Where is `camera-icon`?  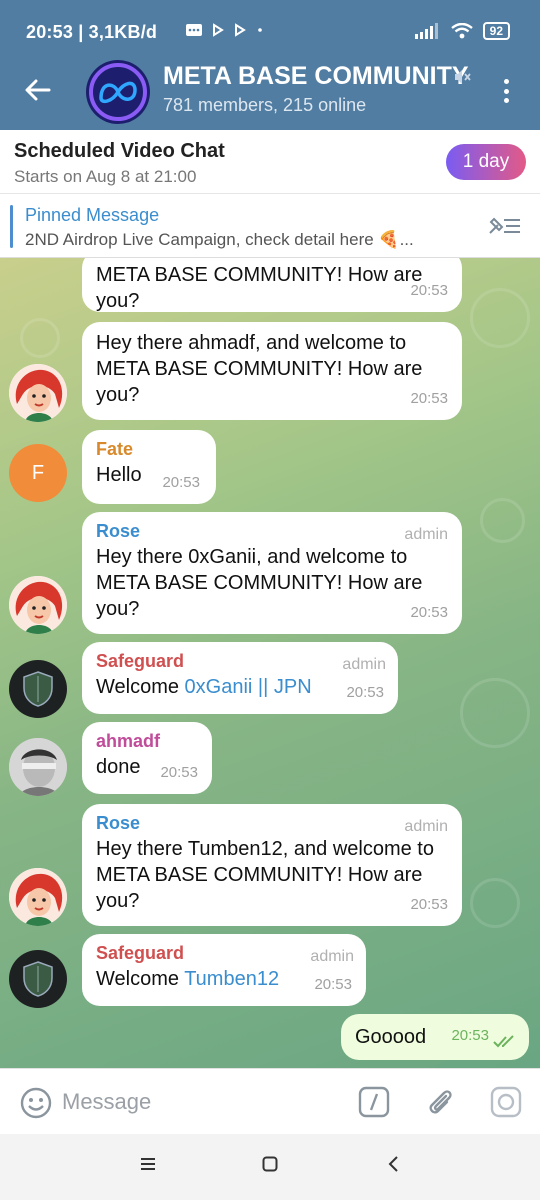
camera-icon is located at coordinates (506, 1102).